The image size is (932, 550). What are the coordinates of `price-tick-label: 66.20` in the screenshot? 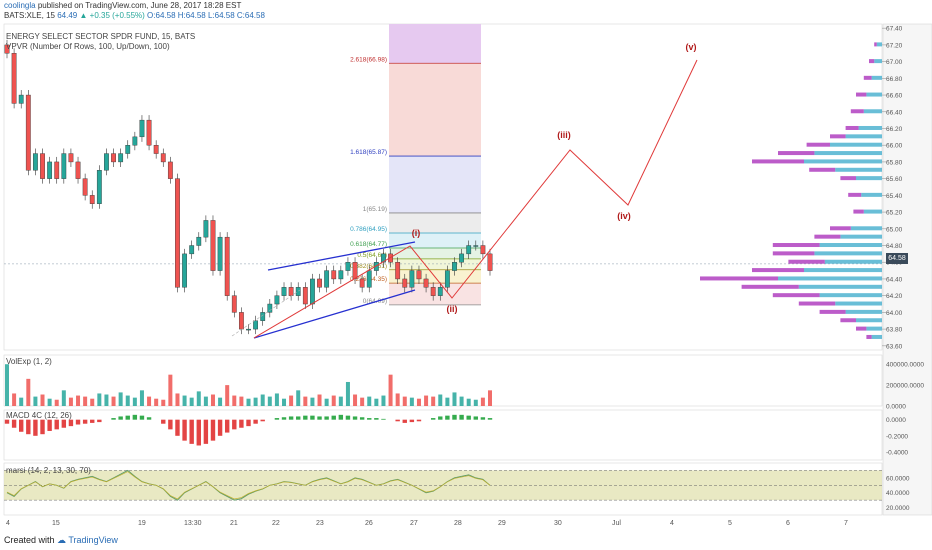 It's located at (894, 129).